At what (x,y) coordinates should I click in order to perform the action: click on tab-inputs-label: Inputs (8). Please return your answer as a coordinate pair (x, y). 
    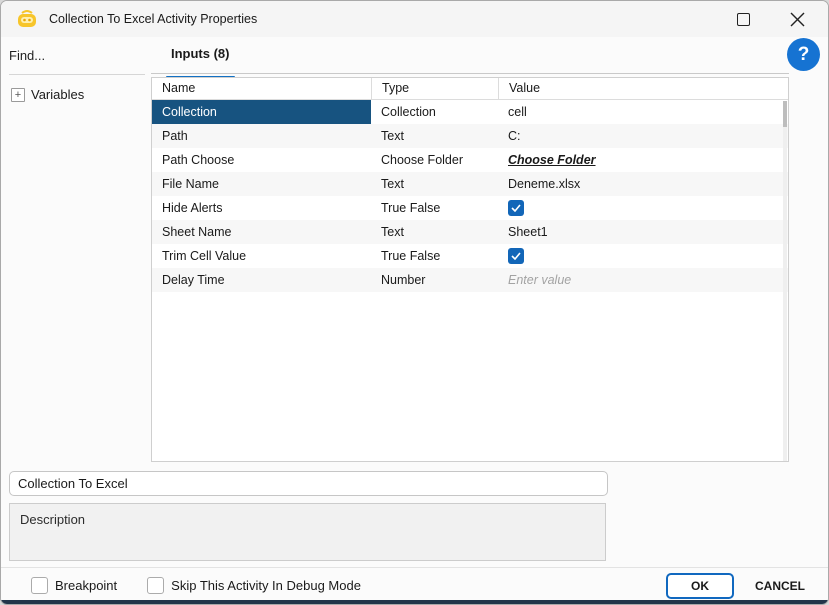
    Looking at the image, I should click on (200, 53).